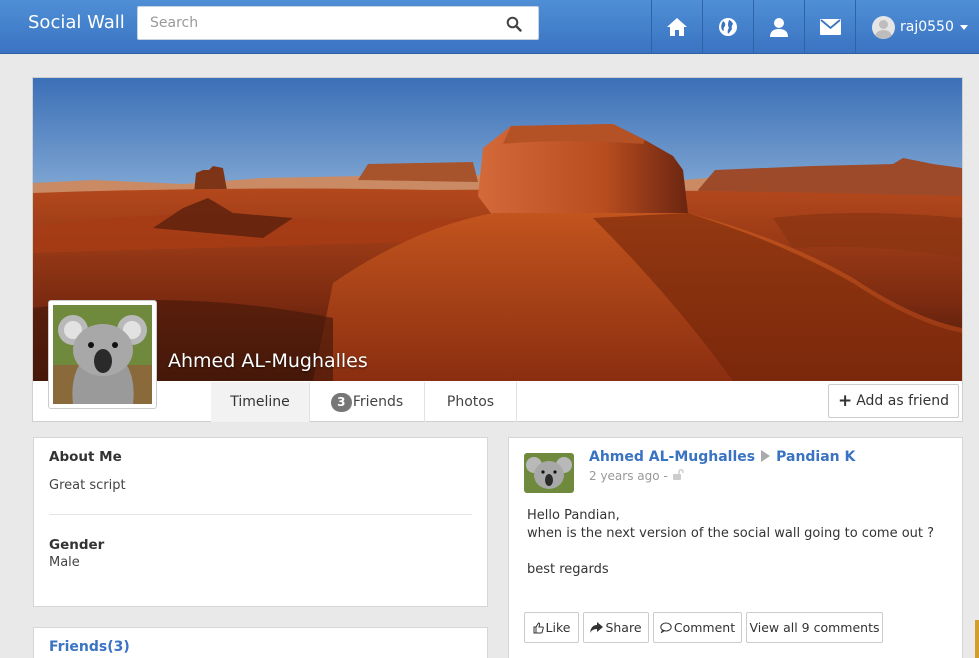 Image resolution: width=979 pixels, height=658 pixels. I want to click on tab-timeline-label: Timeline, so click(260, 402).